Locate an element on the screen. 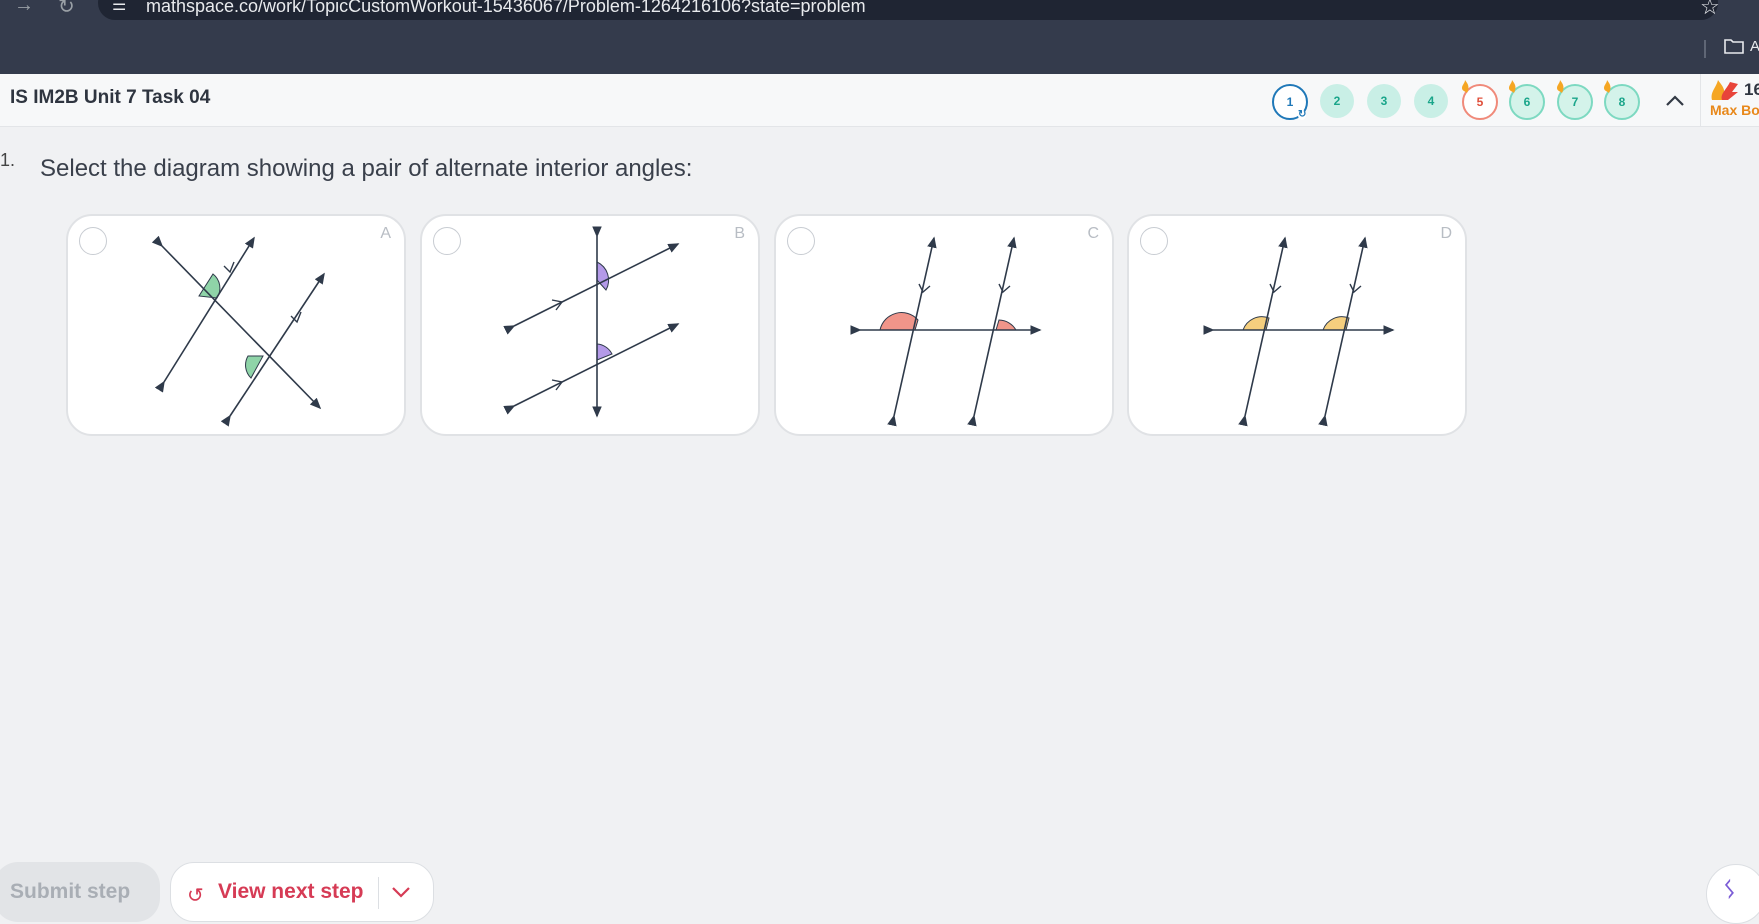 The width and height of the screenshot is (1759, 924). chevron-down-icon is located at coordinates (401, 892).